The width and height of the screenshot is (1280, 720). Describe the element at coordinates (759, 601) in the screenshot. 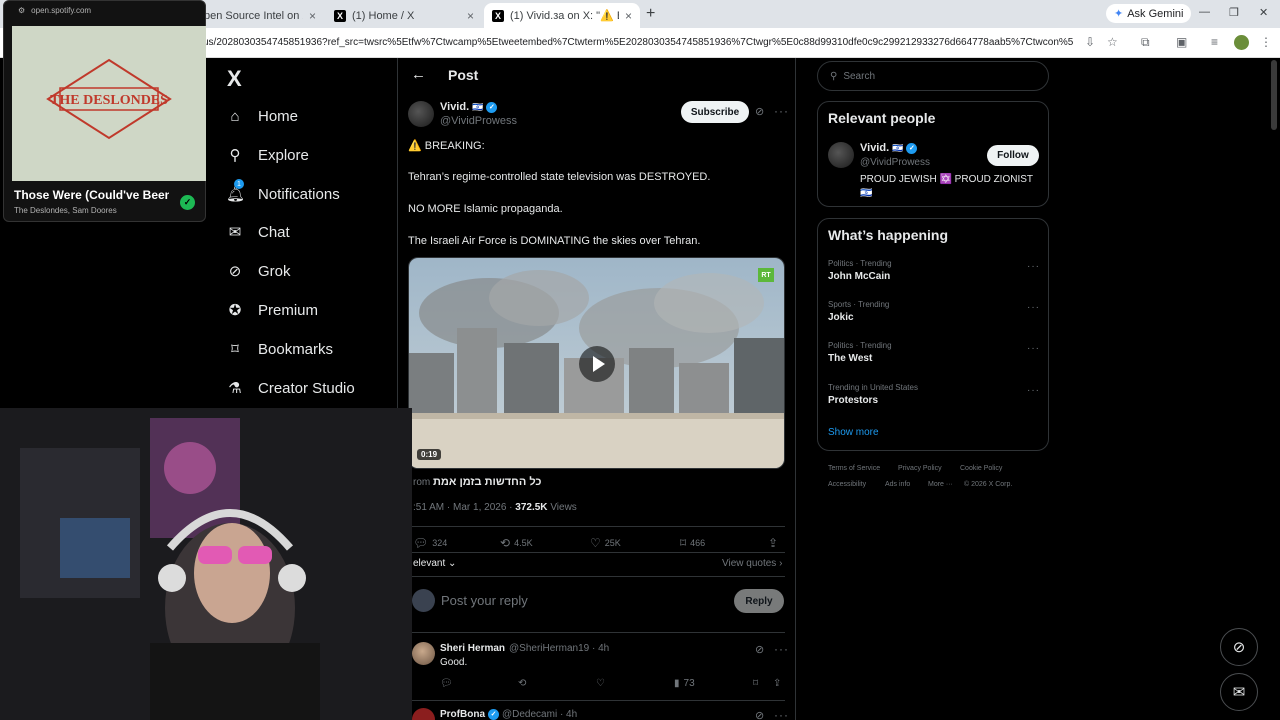

I see `reply-button: Reply` at that location.